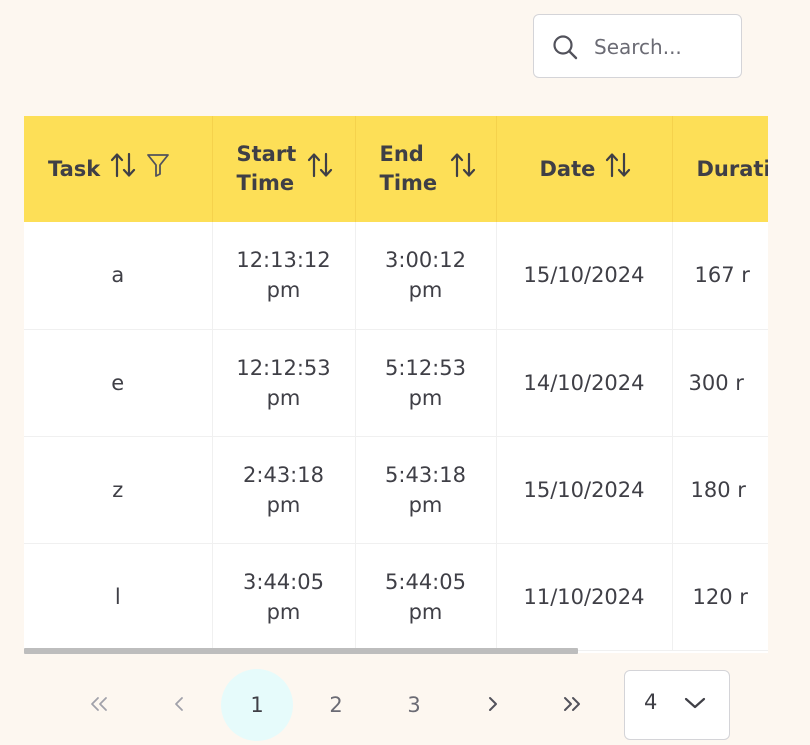  I want to click on column-label-date: Date, so click(567, 168).